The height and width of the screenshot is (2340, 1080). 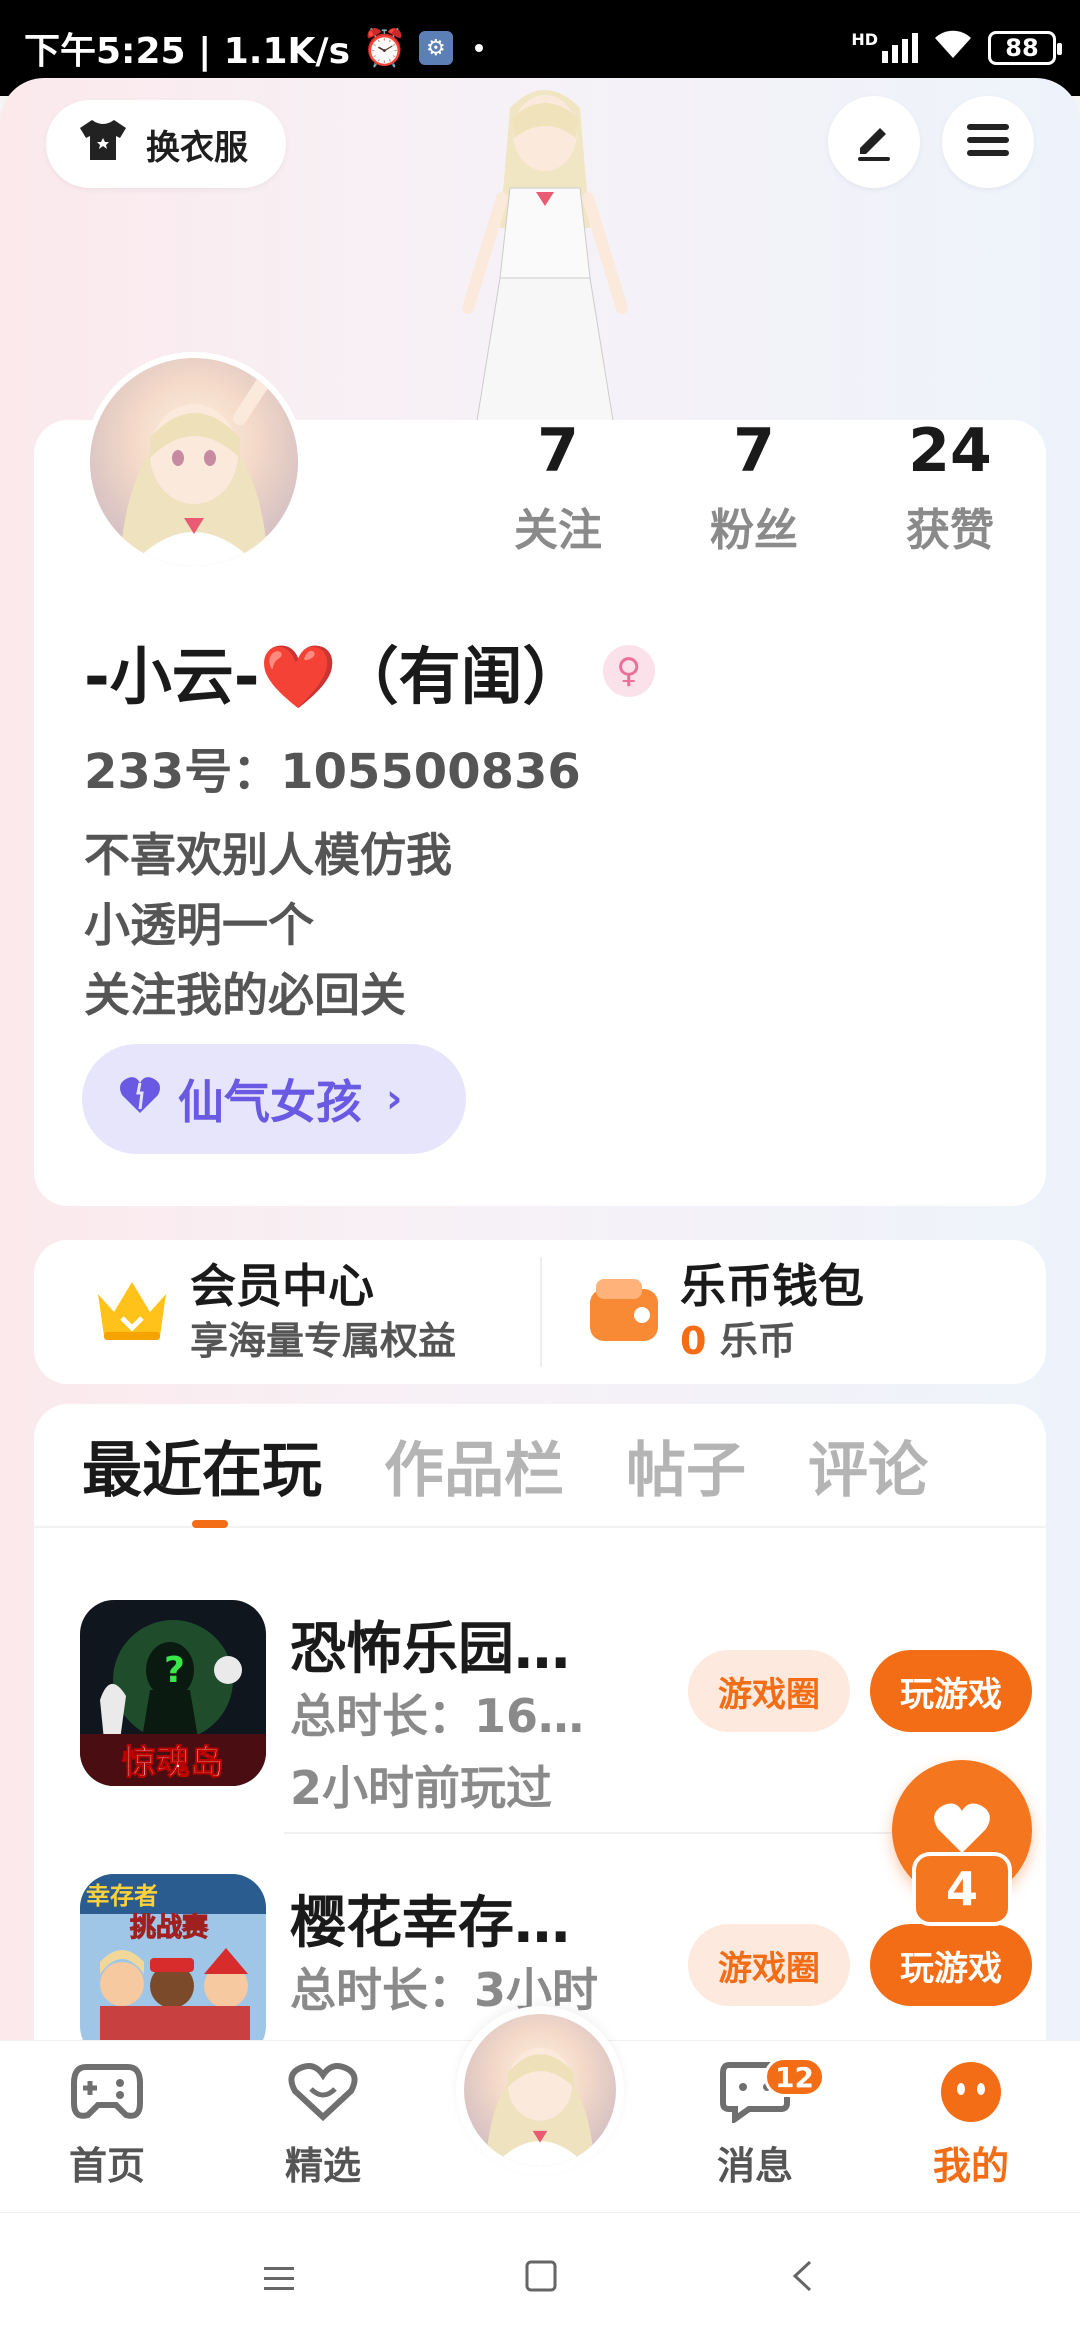 I want to click on vip-center-entry: 会员中心 享海量专属权益, so click(x=287, y=1312).